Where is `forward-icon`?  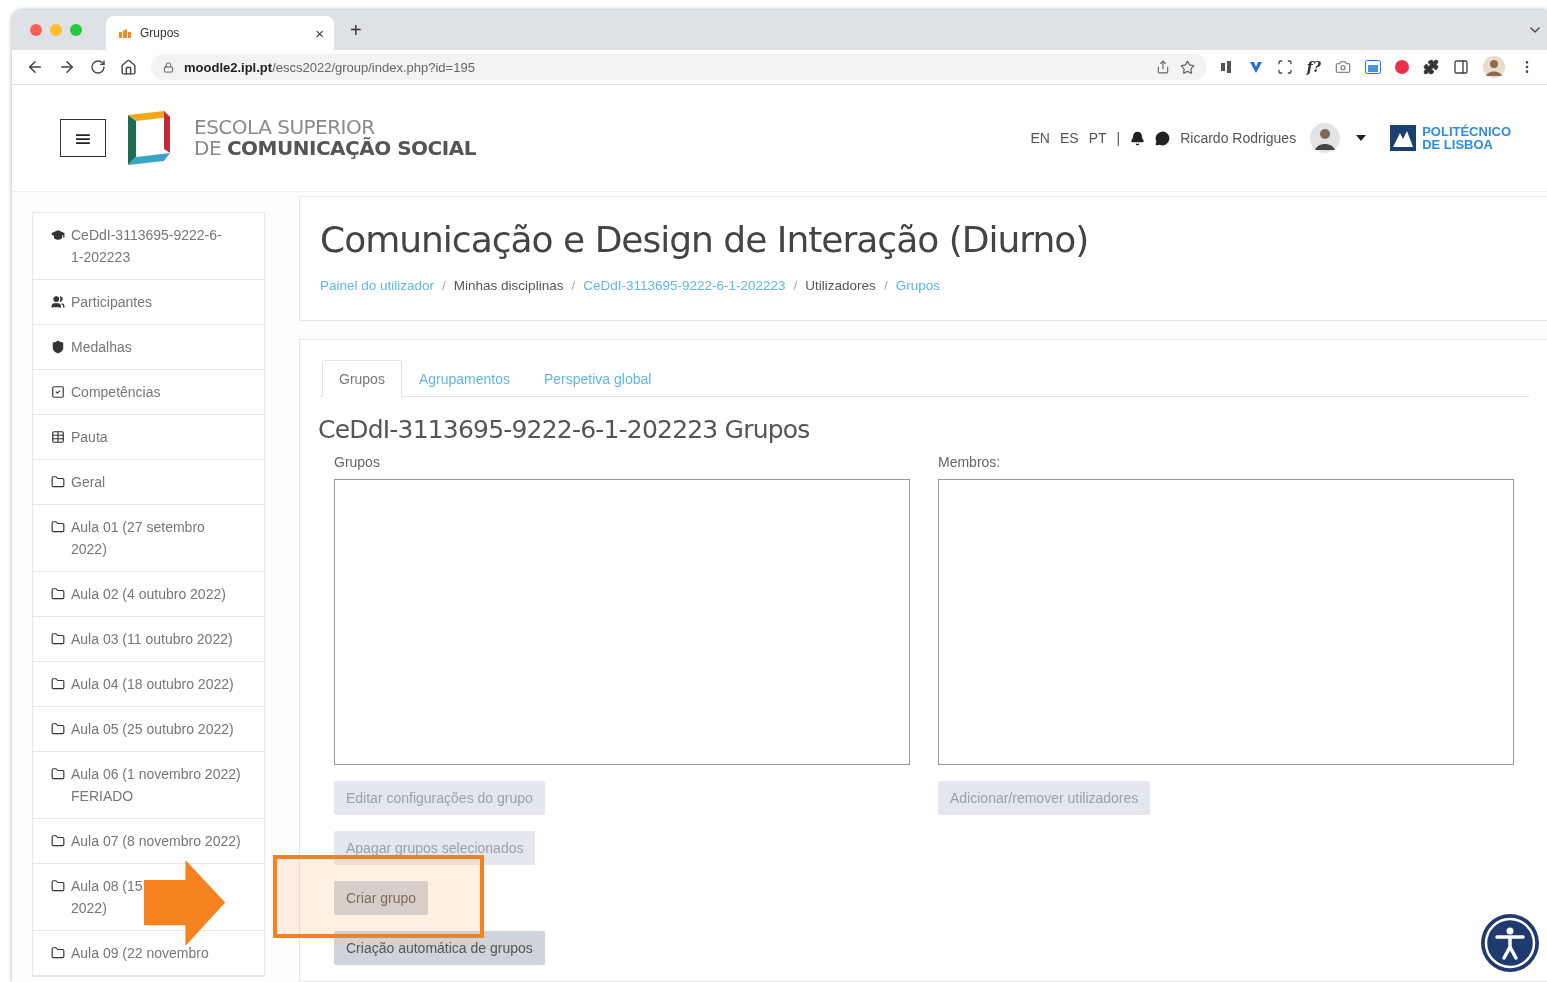 forward-icon is located at coordinates (67, 67).